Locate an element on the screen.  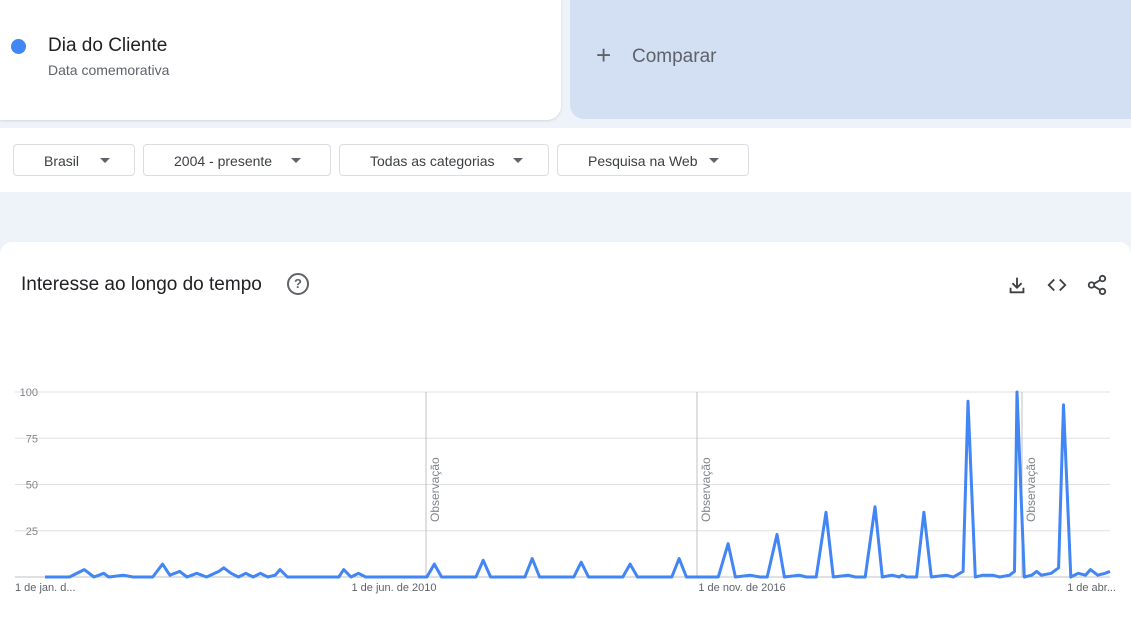
category-filter-dropdown: Todas as categorias is located at coordinates (444, 160).